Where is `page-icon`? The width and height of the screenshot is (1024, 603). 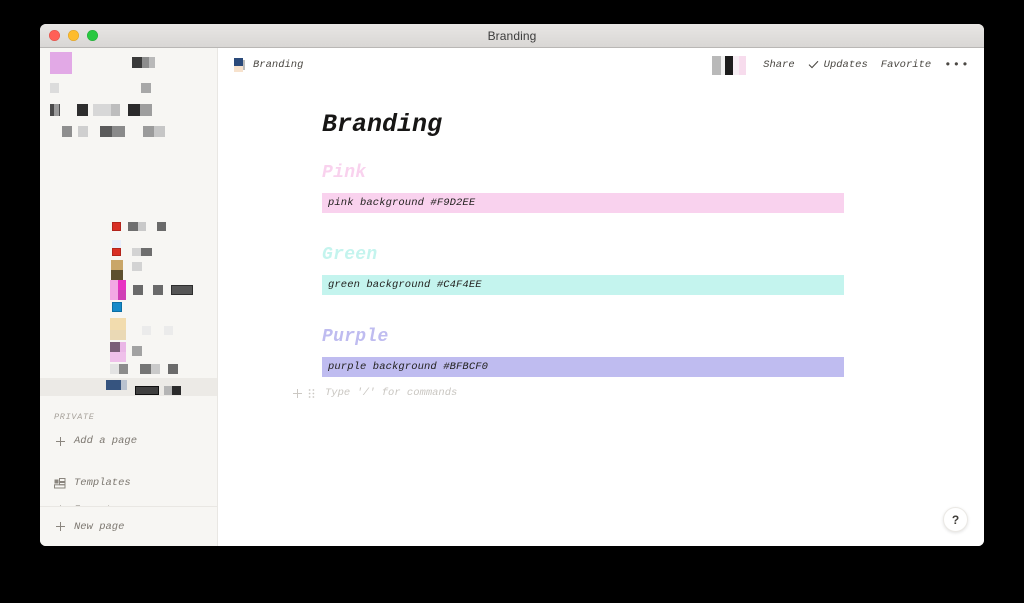 page-icon is located at coordinates (239, 65).